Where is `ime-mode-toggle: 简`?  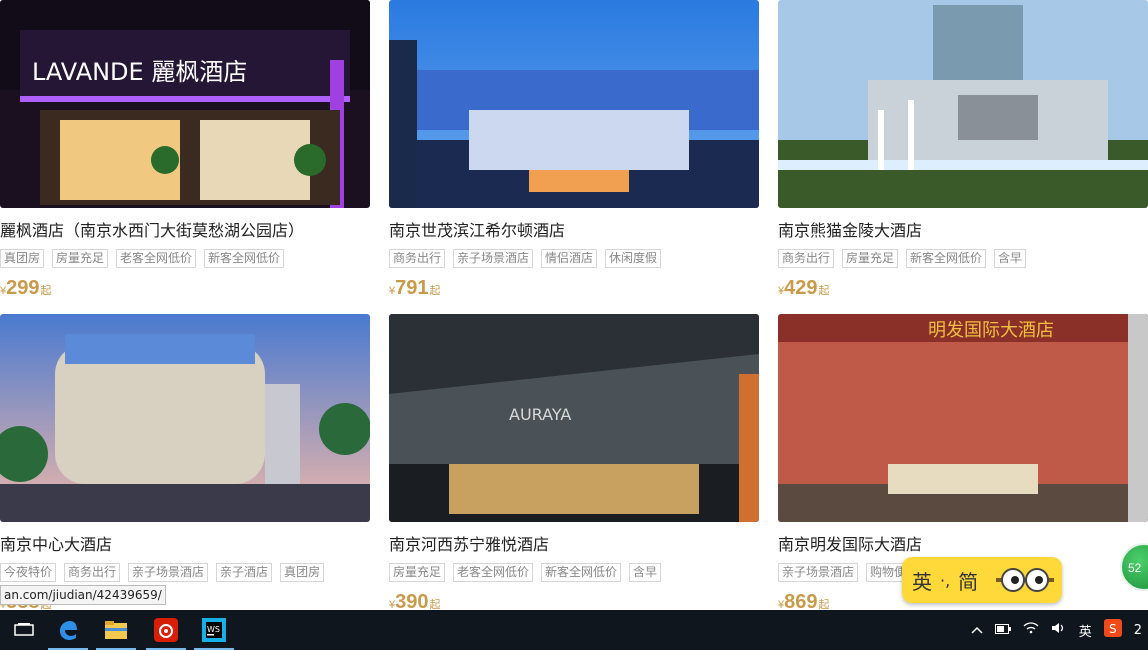 ime-mode-toggle: 简 is located at coordinates (968, 580).